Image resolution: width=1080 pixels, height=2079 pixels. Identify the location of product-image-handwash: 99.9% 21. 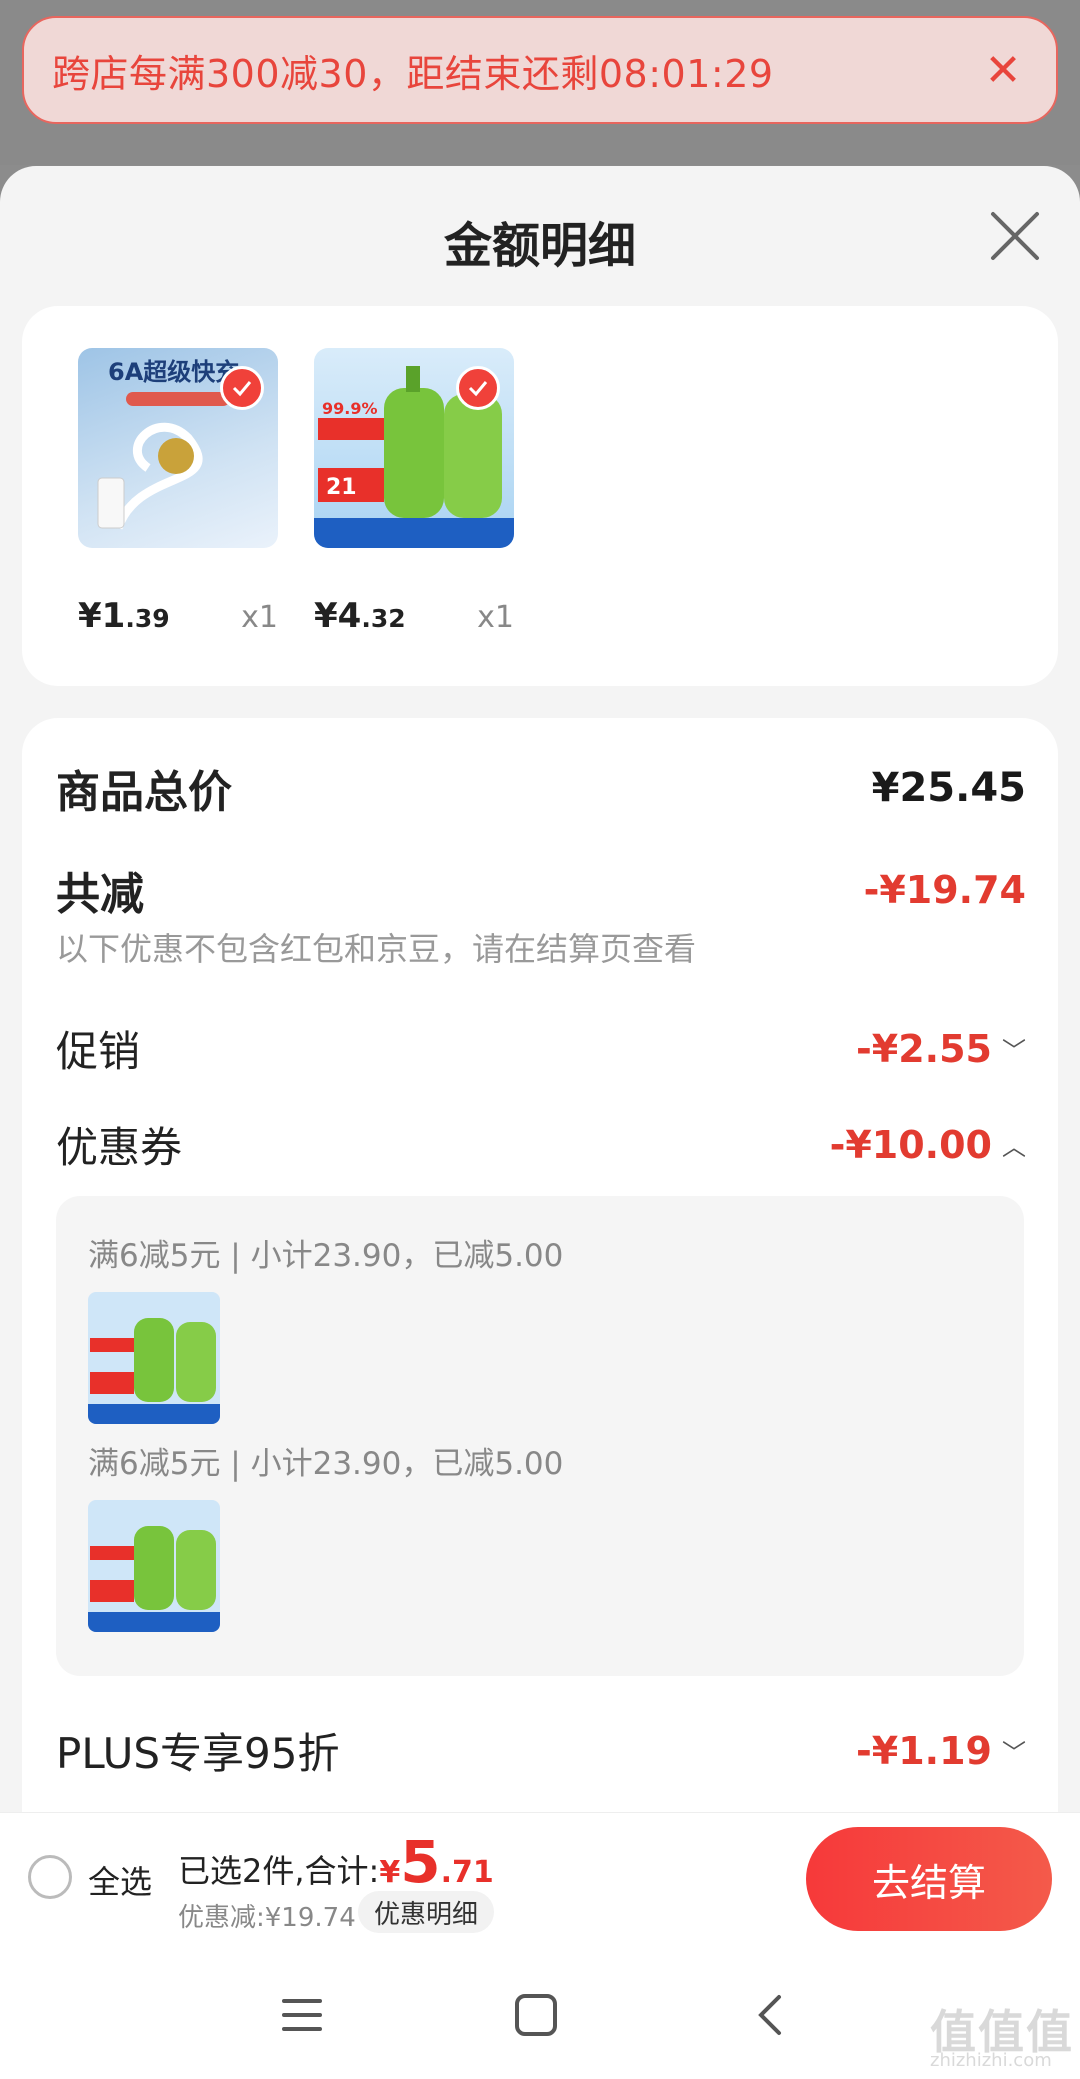
(414, 448).